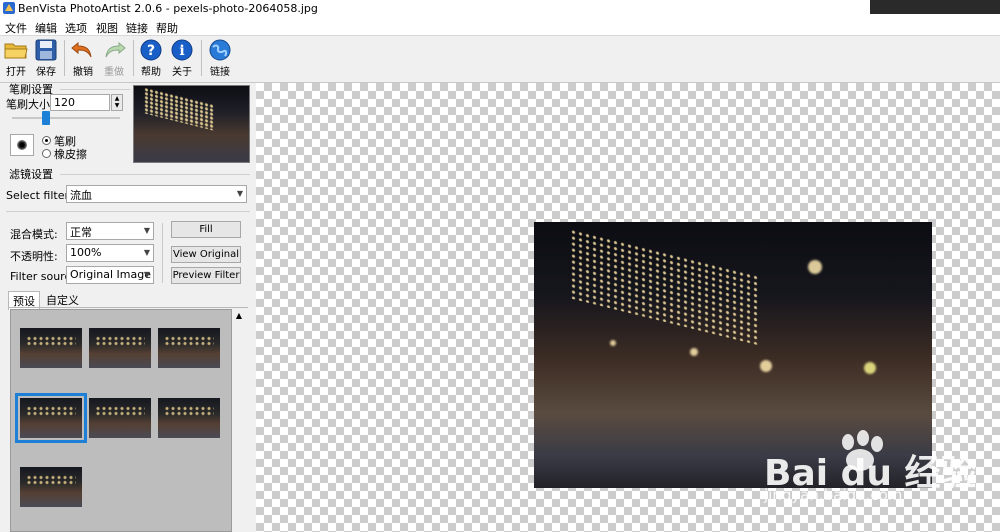  I want to click on about-button: i 关于, so click(182, 59).